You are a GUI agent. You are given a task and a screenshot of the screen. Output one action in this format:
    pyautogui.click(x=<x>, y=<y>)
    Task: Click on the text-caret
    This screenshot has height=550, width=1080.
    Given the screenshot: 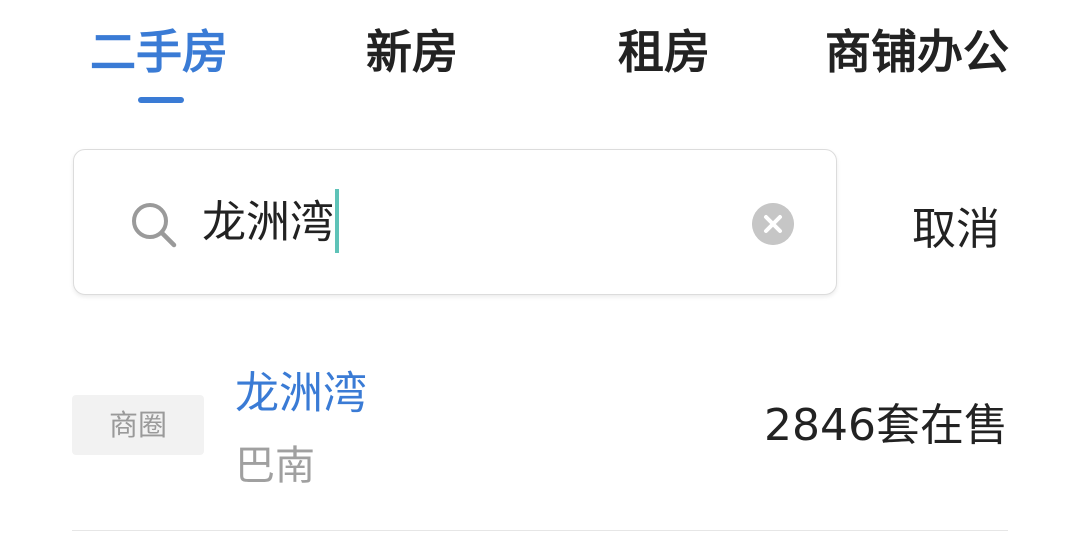 What is the action you would take?
    pyautogui.click(x=337, y=221)
    